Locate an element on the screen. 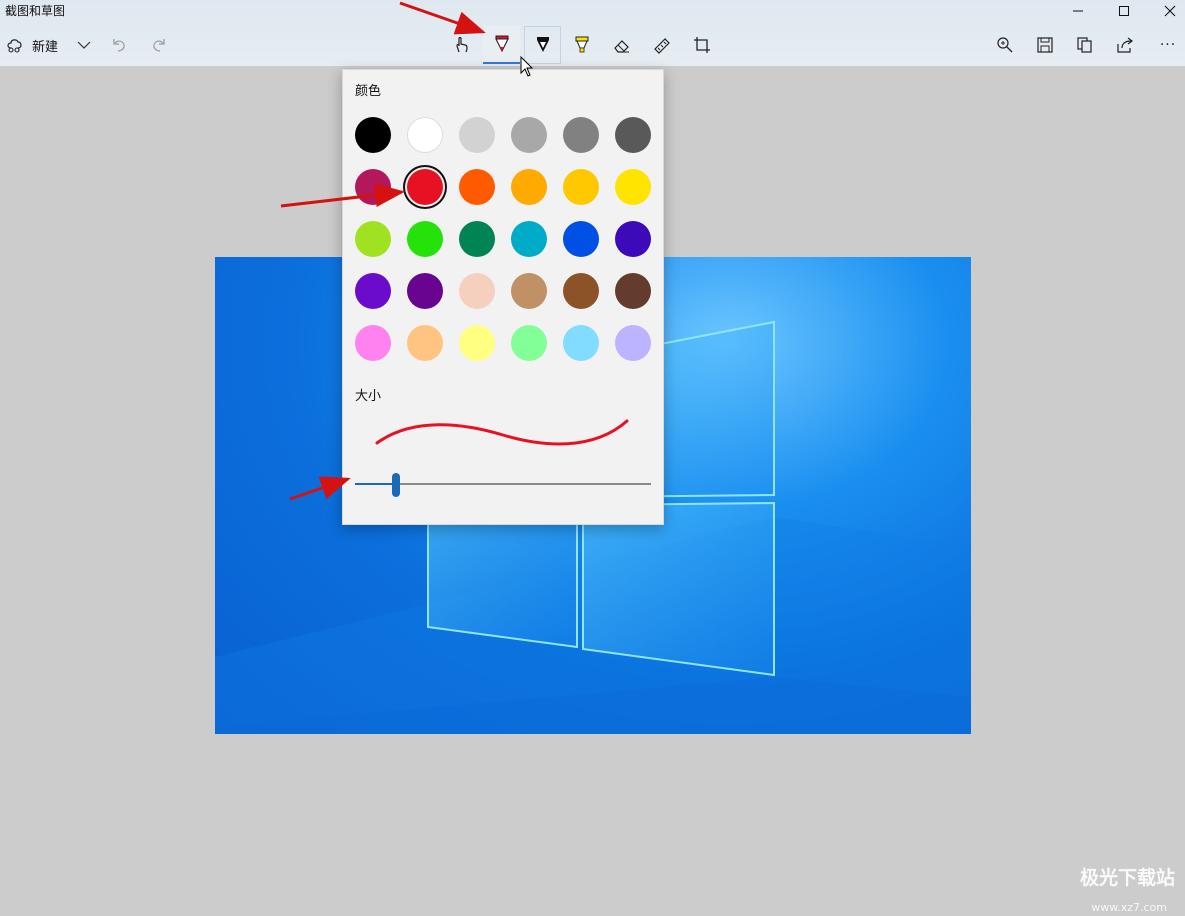 This screenshot has height=916, width=1185. close-icon is located at coordinates (1170, 11).